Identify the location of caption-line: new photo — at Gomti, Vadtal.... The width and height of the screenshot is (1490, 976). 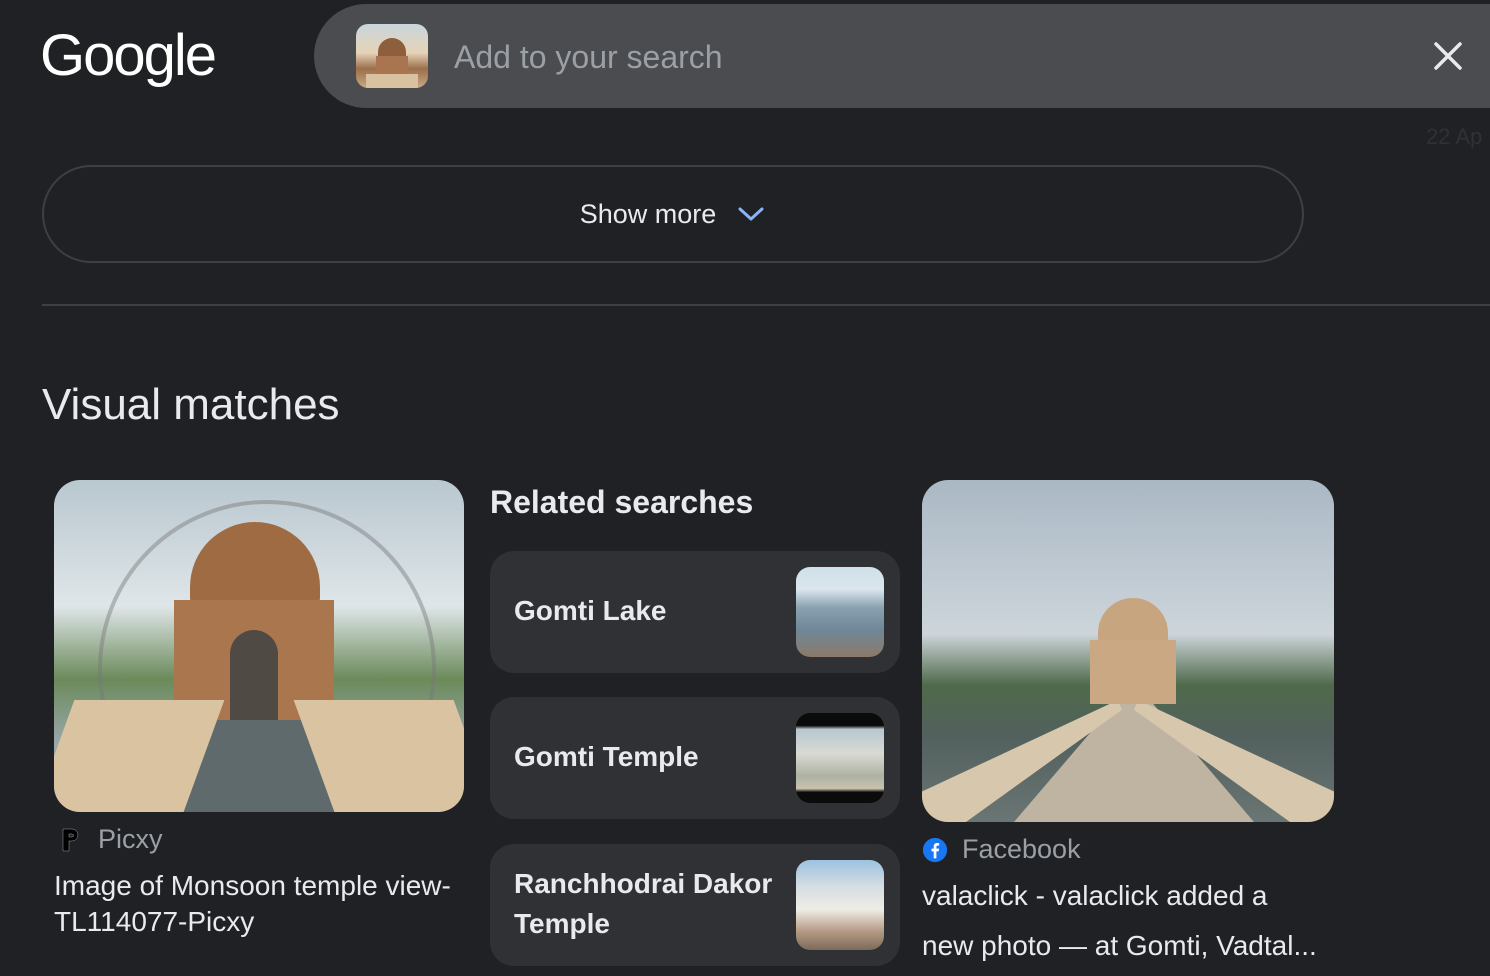
(1119, 945).